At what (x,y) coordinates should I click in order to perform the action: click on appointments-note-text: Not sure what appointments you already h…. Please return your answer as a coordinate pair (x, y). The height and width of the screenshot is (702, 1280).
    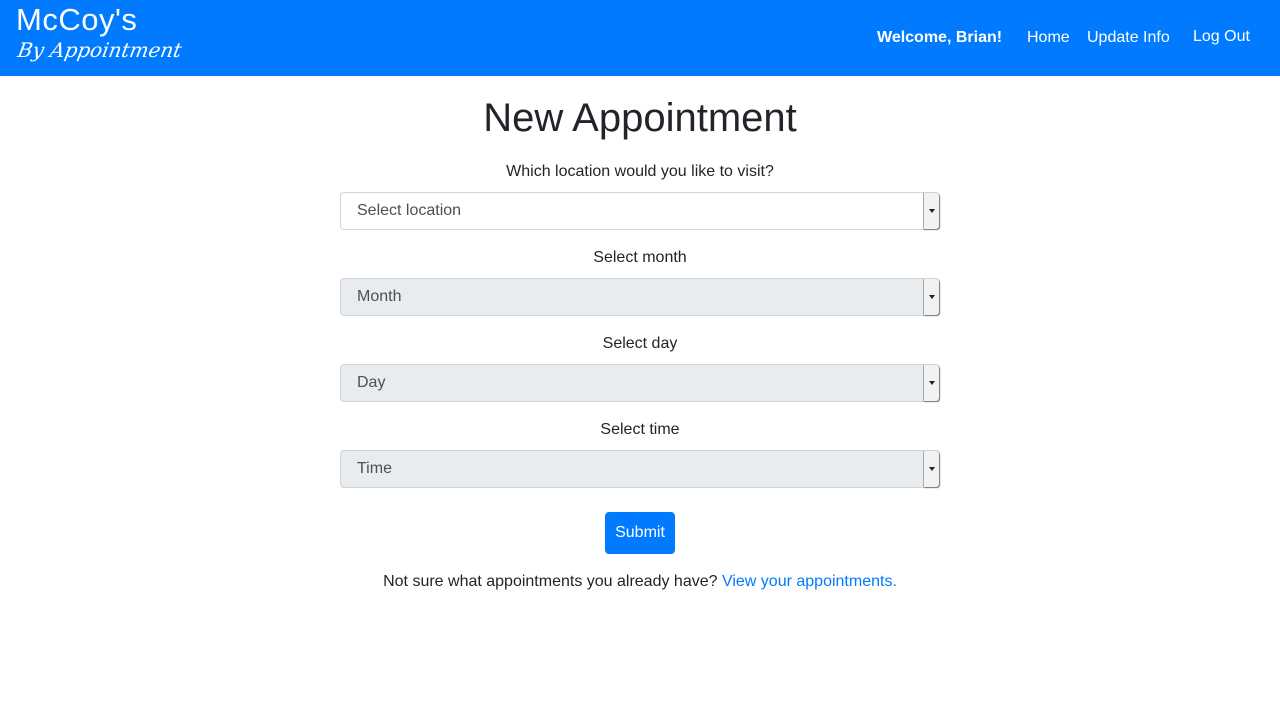
    Looking at the image, I should click on (550, 581).